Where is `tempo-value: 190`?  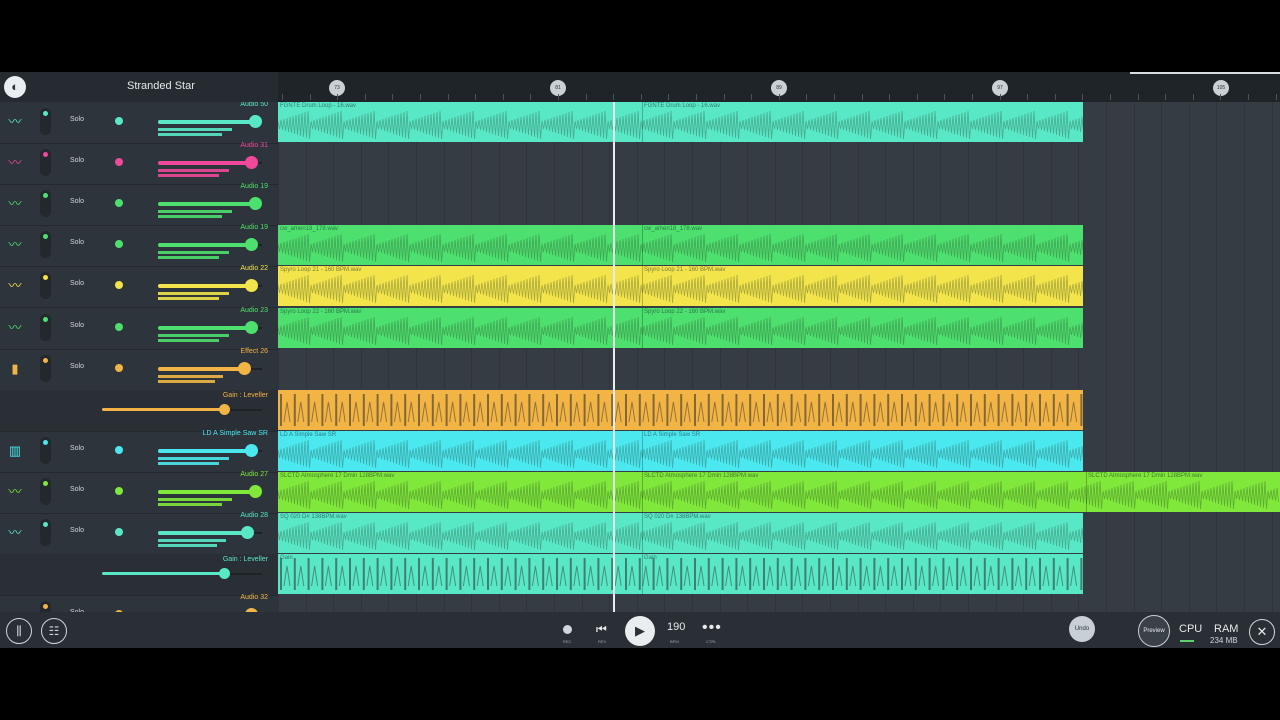 tempo-value: 190 is located at coordinates (676, 627).